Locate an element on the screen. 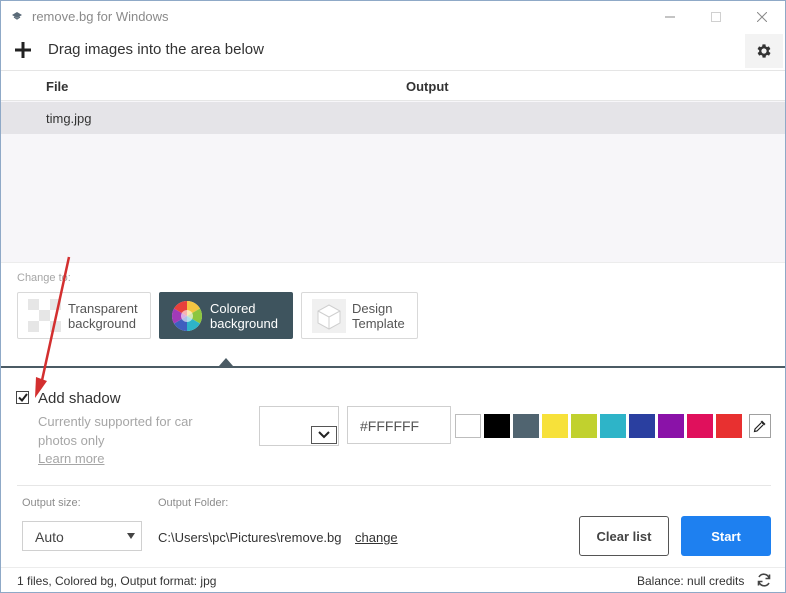 The width and height of the screenshot is (786, 593). output-folder-path: C:\Users\pc\Pictures\remove.bg is located at coordinates (250, 537).